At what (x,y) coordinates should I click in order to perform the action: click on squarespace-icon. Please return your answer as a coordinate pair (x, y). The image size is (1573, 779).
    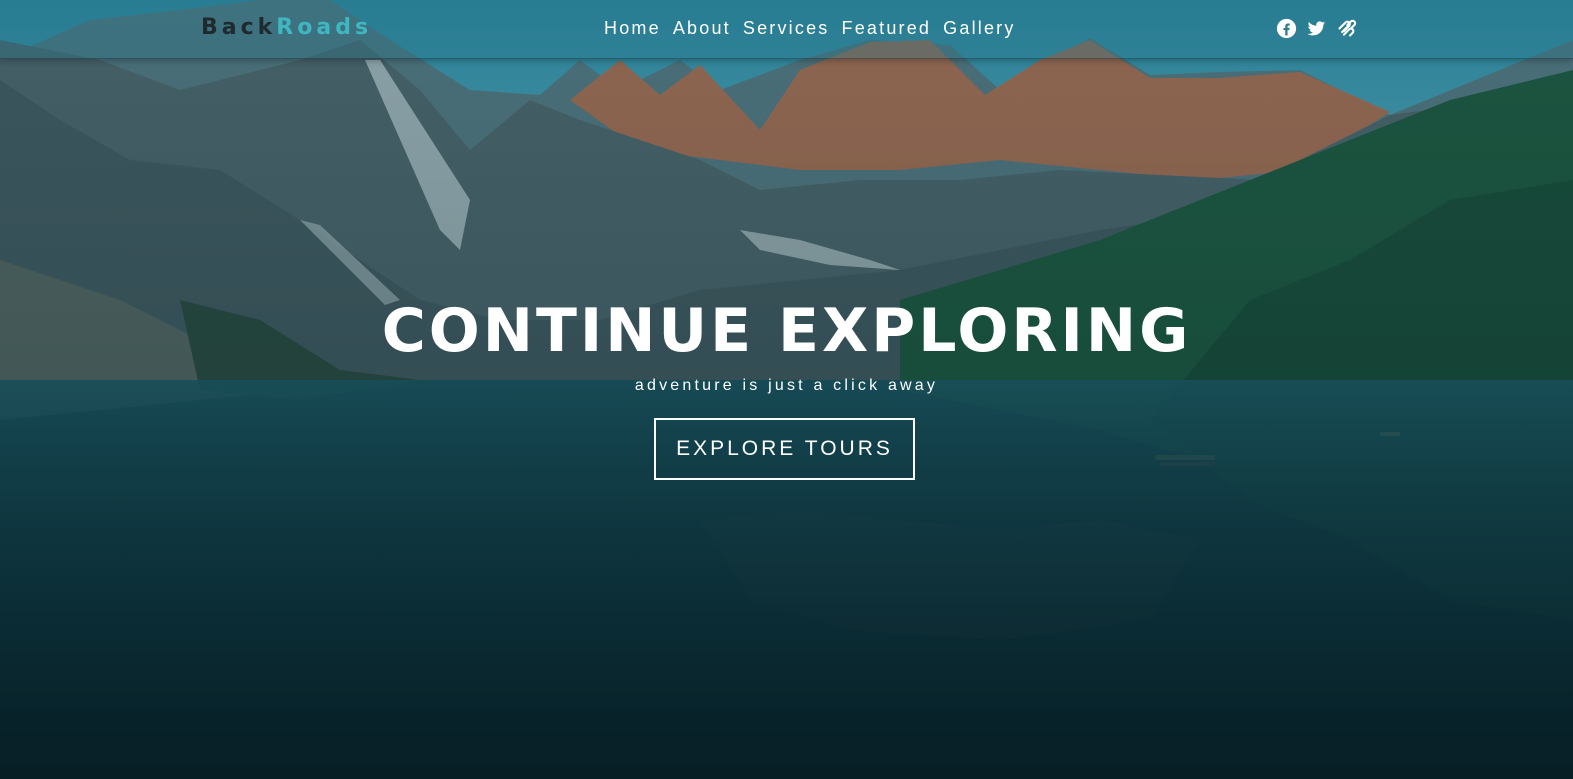
    Looking at the image, I should click on (1346, 28).